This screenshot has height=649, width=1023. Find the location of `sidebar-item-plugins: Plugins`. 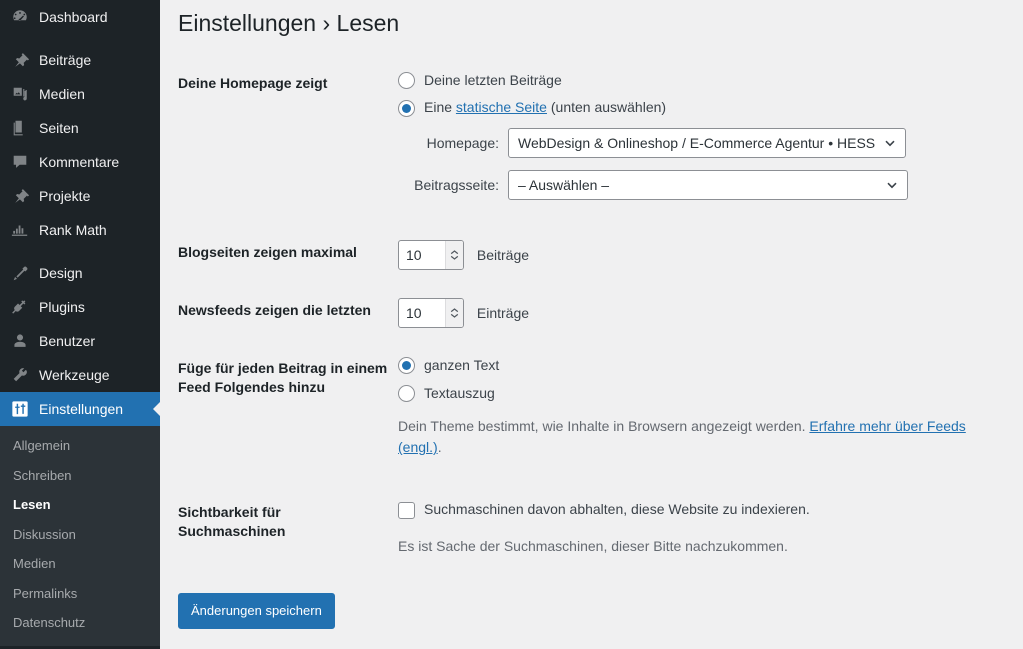

sidebar-item-plugins: Plugins is located at coordinates (80, 307).